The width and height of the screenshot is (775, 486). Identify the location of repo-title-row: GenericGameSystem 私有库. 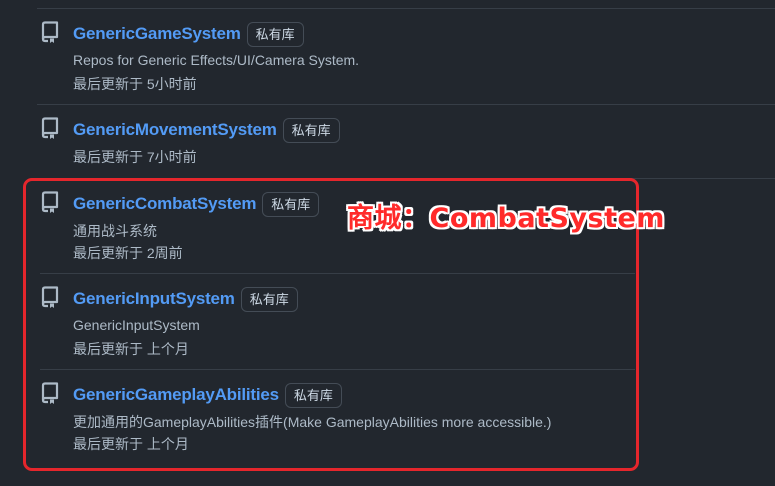
(188, 34).